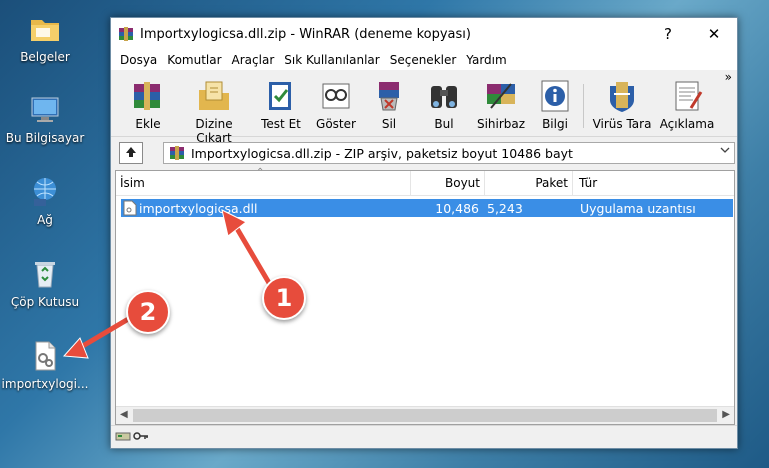 Image resolution: width=769 pixels, height=468 pixels. Describe the element at coordinates (260, 172) in the screenshot. I see `sort-arrow-icon: ⌃` at that location.